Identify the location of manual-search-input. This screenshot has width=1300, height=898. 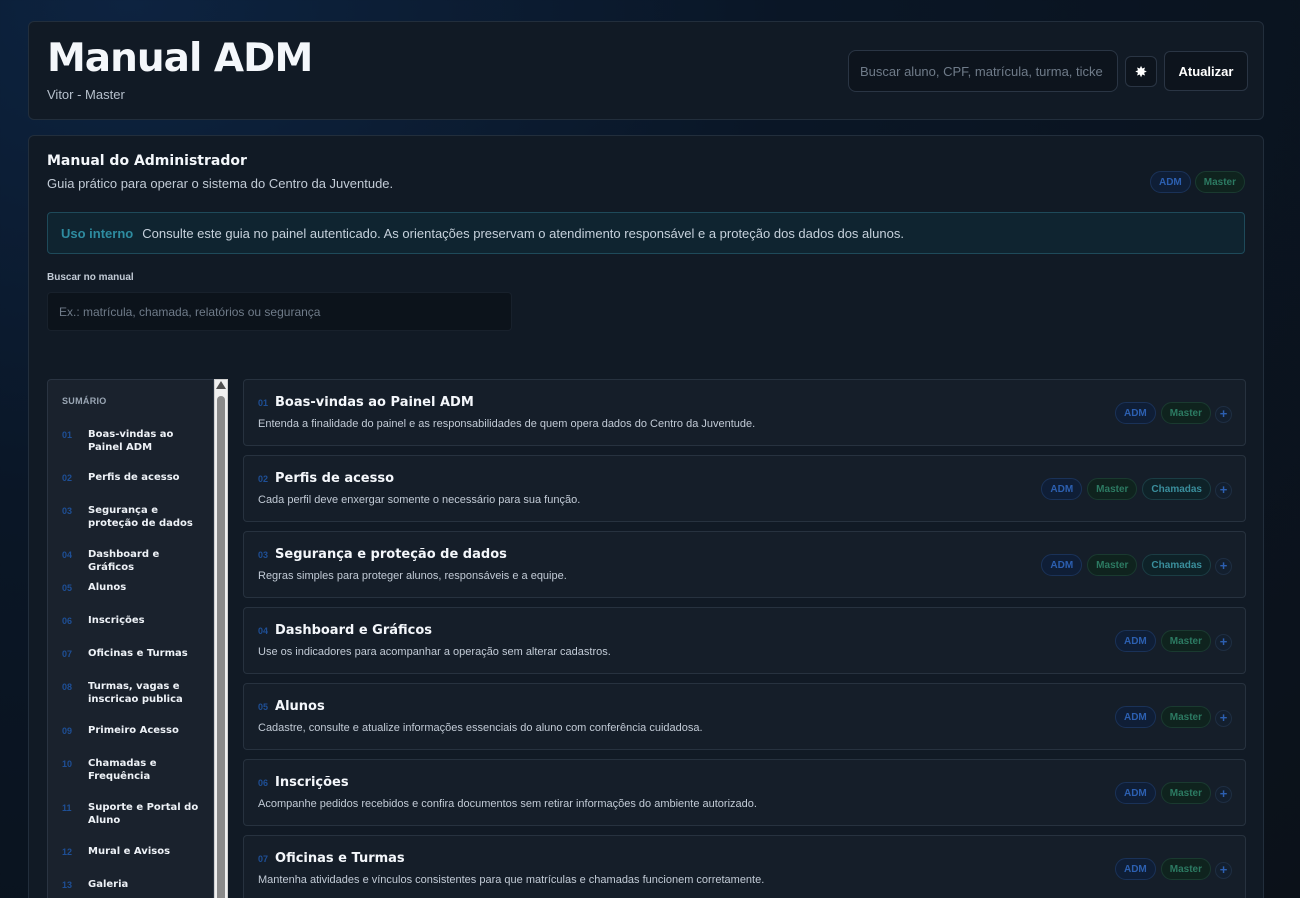
(279, 311).